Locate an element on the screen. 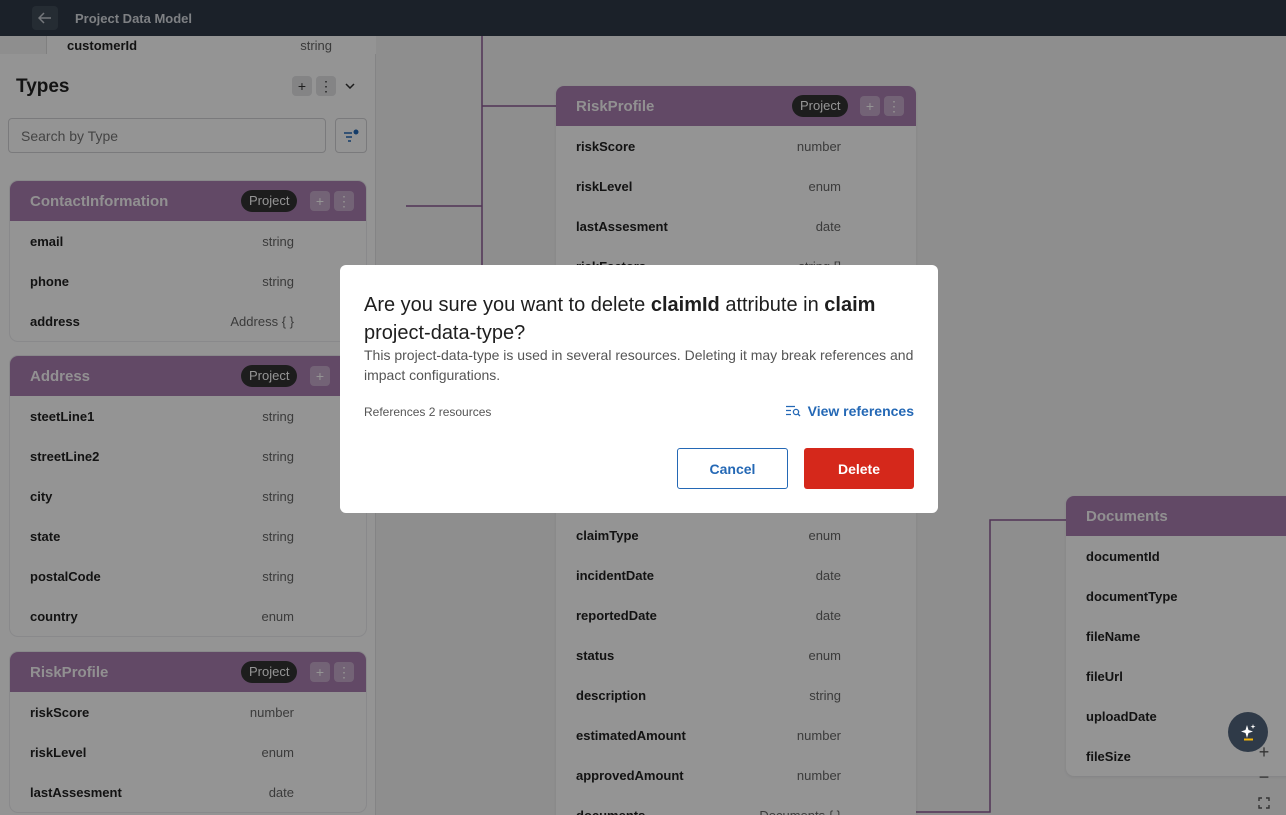 The height and width of the screenshot is (815, 1286). sparkle-icon is located at coordinates (1248, 732).